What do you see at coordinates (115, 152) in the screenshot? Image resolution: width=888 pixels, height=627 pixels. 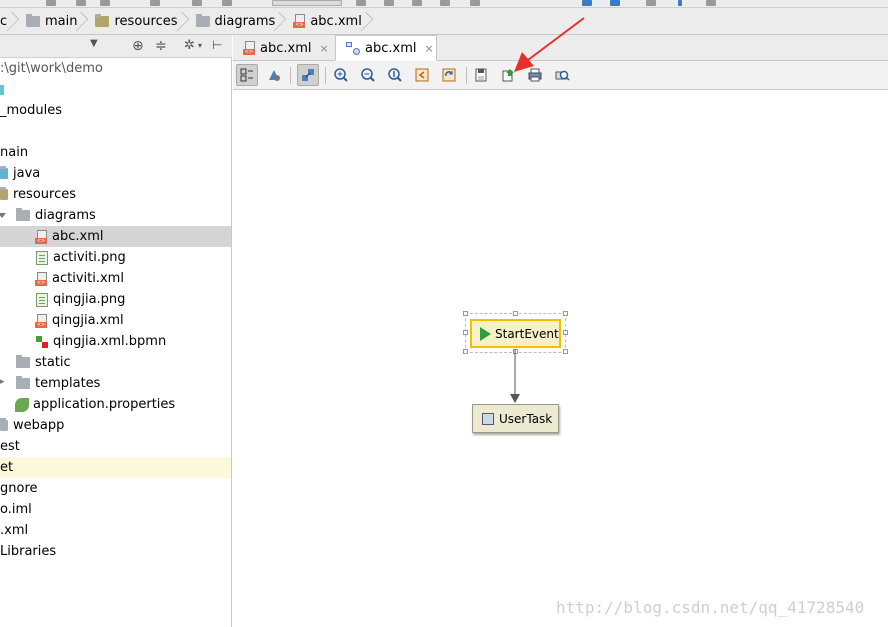 I see `tree-row-main: nain` at bounding box center [115, 152].